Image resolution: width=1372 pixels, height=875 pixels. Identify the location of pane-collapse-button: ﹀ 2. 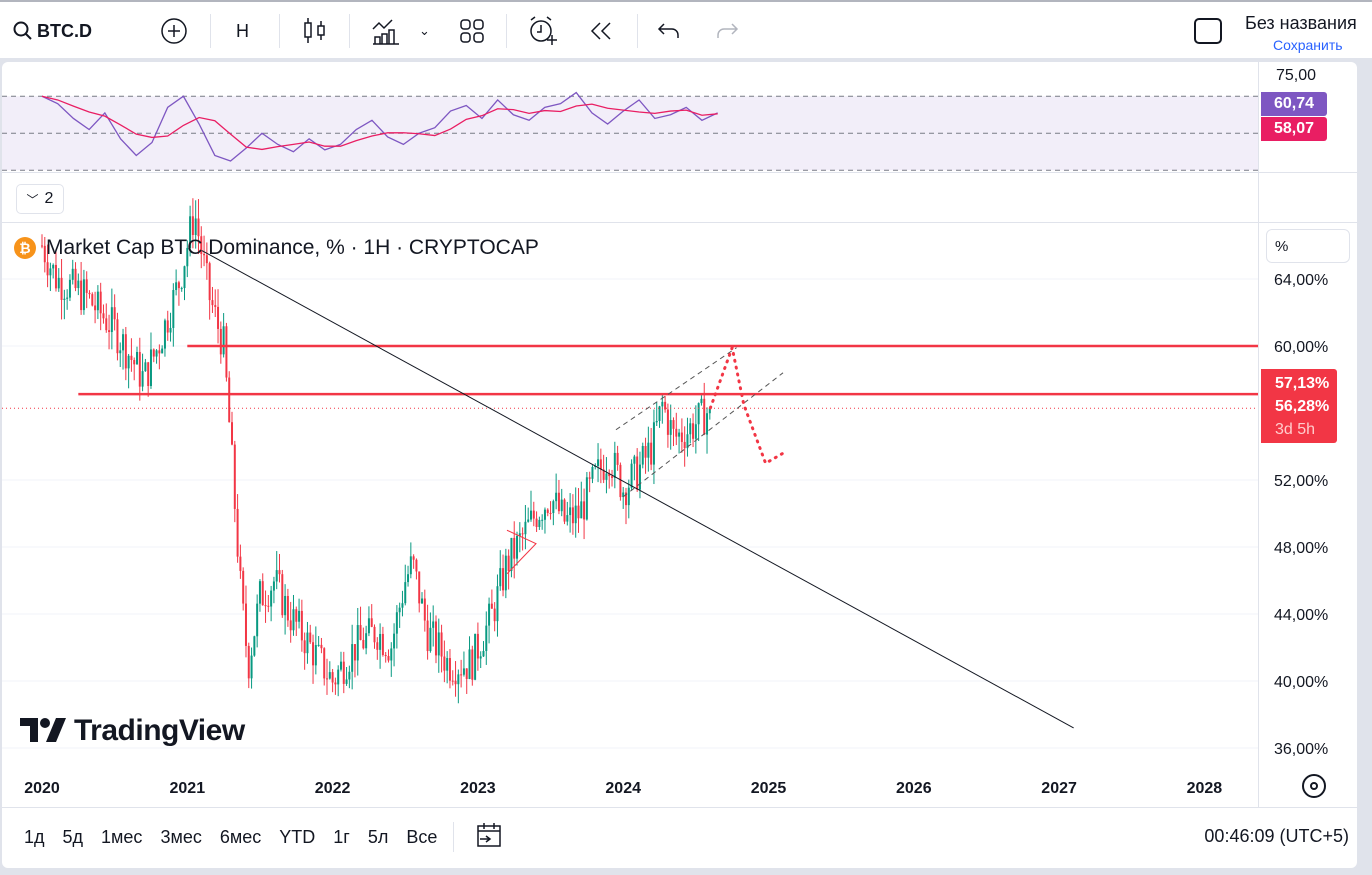
(40, 199).